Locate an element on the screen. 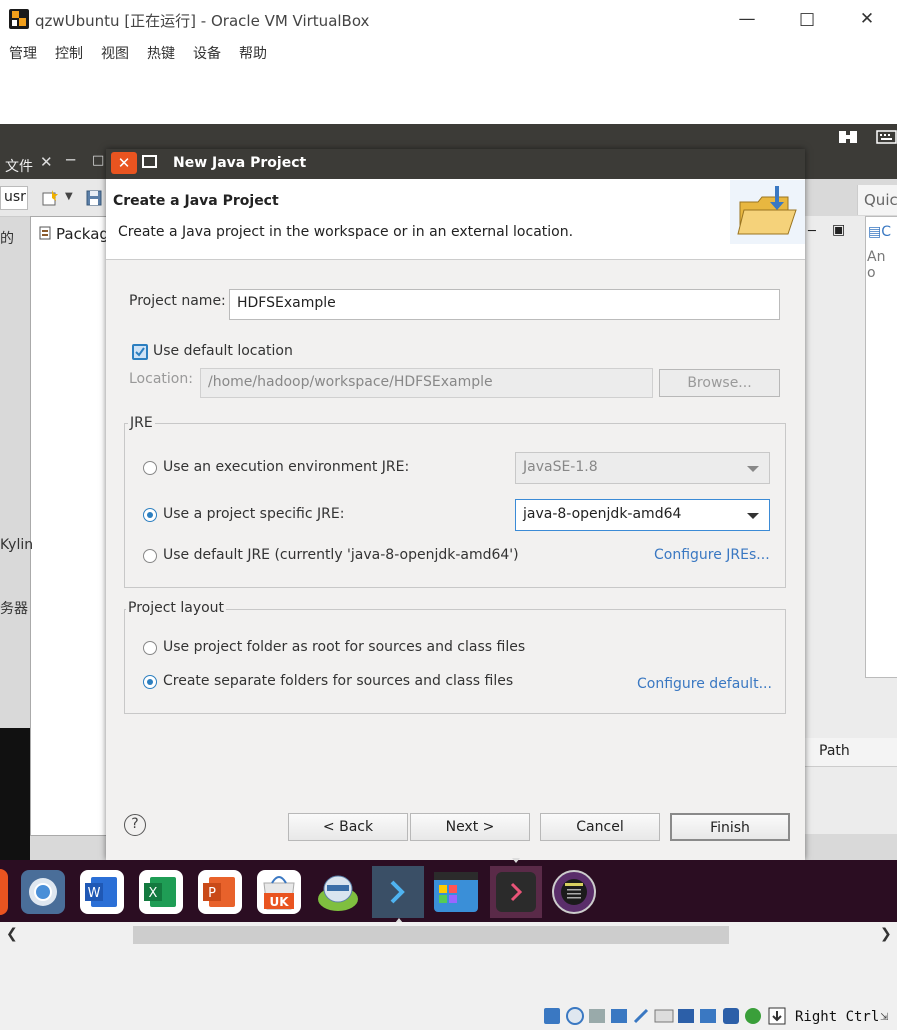  dialog-close-button: ✕ is located at coordinates (124, 163).